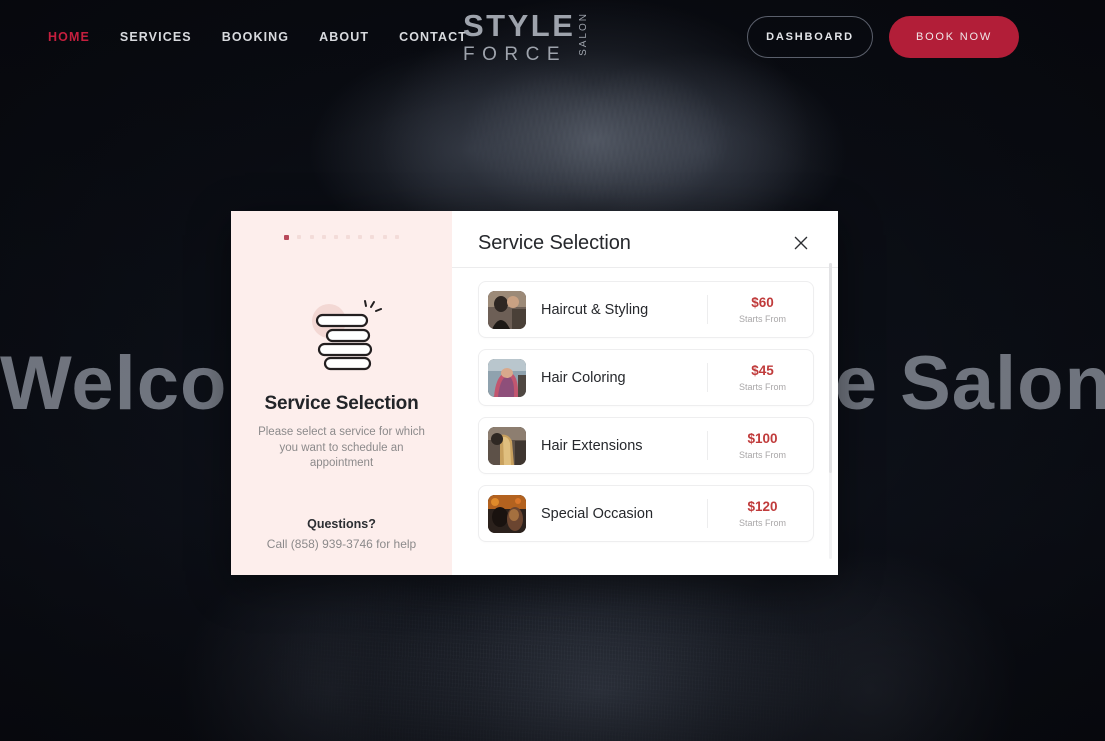  I want to click on service-price-block: $45 Starts From, so click(755, 377).